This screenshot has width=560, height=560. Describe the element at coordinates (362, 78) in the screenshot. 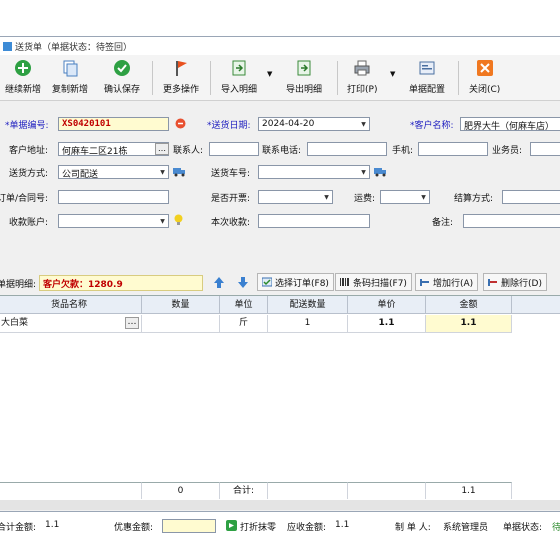

I see `print-button: 打印(P)` at that location.